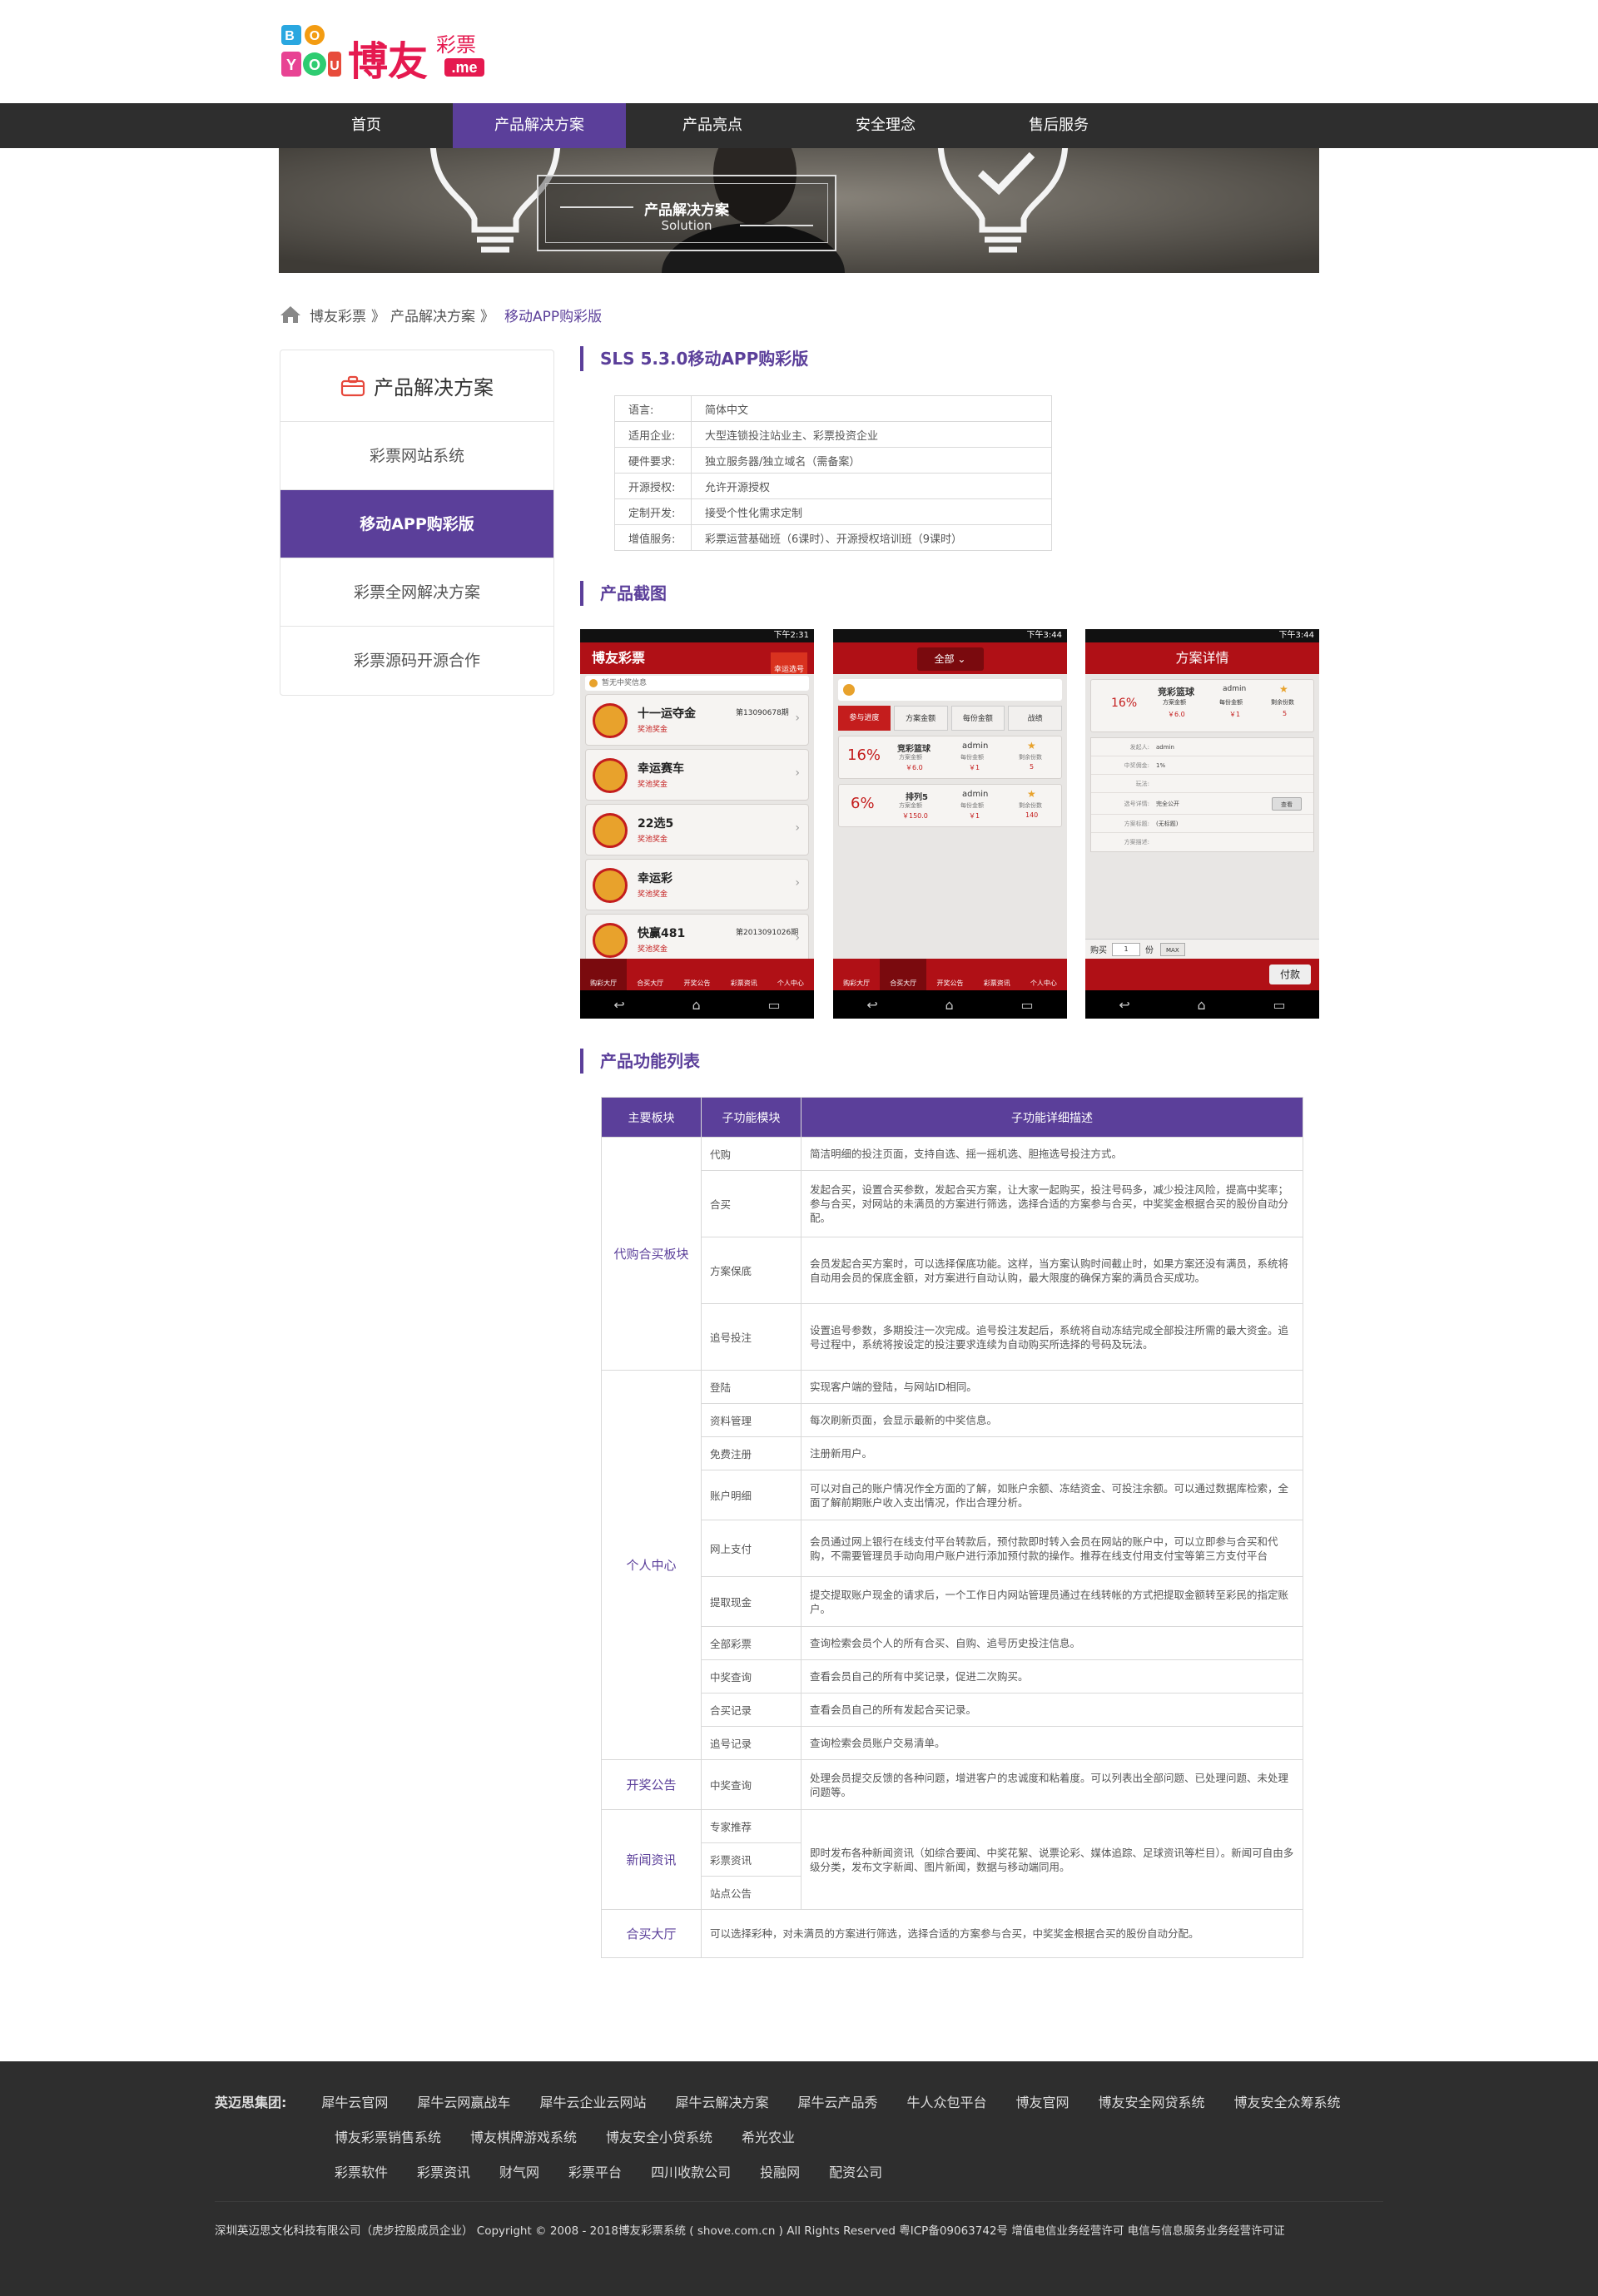 The image size is (1598, 2296). What do you see at coordinates (837, 2101) in the screenshot?
I see `footer-link: 犀牛云产品秀` at bounding box center [837, 2101].